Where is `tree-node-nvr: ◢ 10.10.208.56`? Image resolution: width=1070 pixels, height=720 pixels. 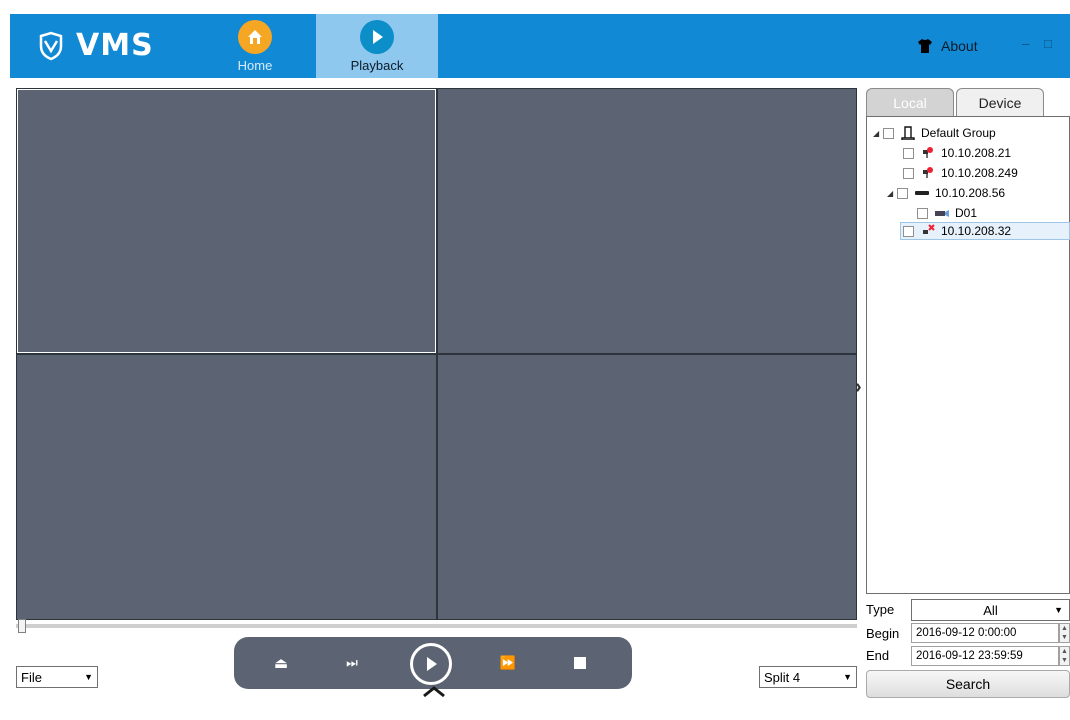 tree-node-nvr: ◢ 10.10.208.56 is located at coordinates (946, 193).